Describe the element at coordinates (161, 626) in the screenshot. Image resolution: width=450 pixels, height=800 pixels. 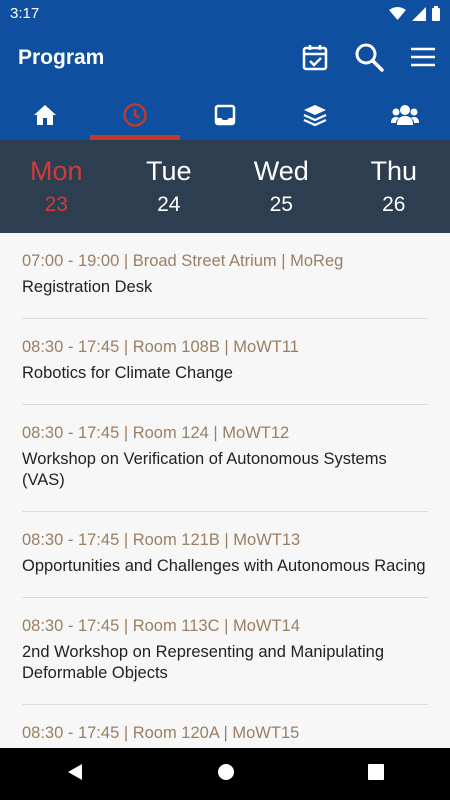
I see `session-meta: 08:30 - 17:45 | Room 113C | MoWT14` at that location.